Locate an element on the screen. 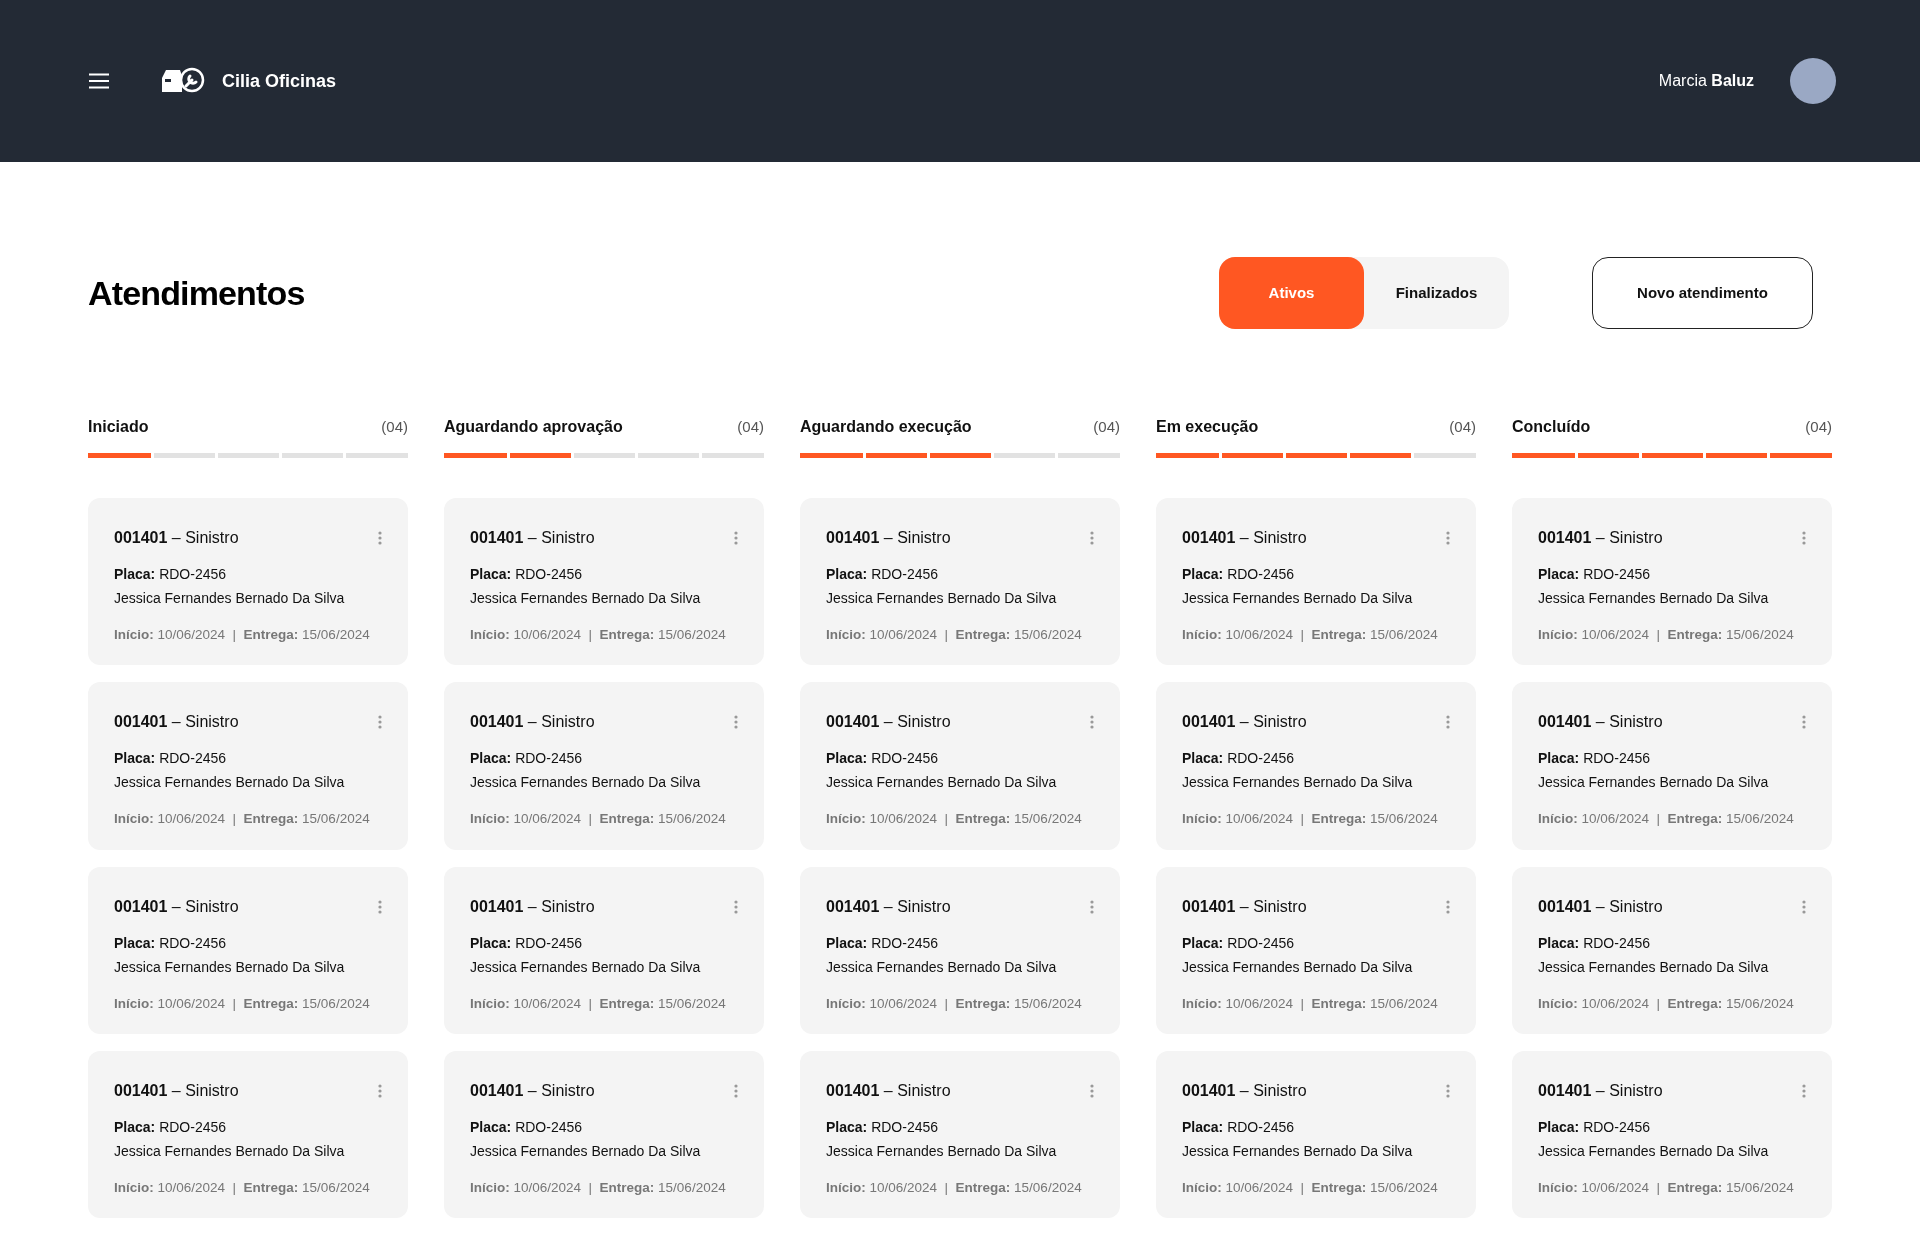 The image size is (1920, 1241). column-title: Aguardando aprovação is located at coordinates (533, 427).